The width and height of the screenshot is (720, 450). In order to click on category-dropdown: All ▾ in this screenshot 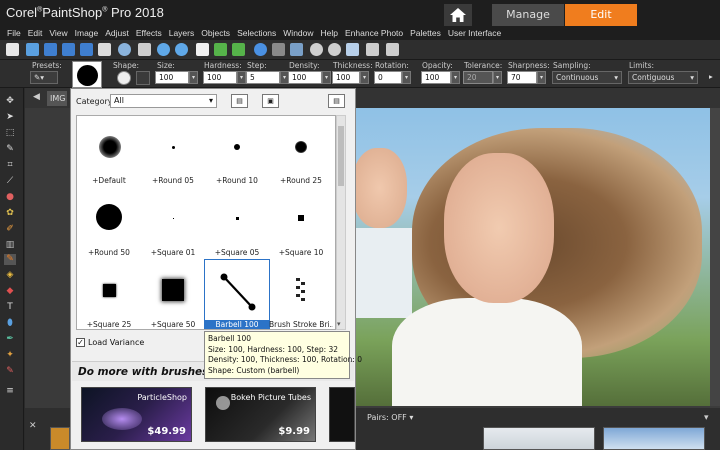, I will do `click(163, 101)`.